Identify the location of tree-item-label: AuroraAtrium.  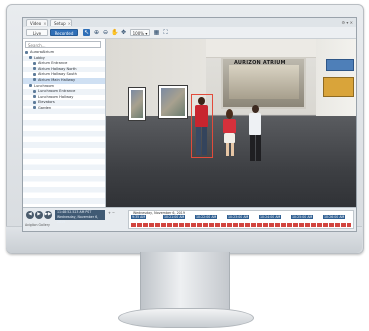
(42, 52).